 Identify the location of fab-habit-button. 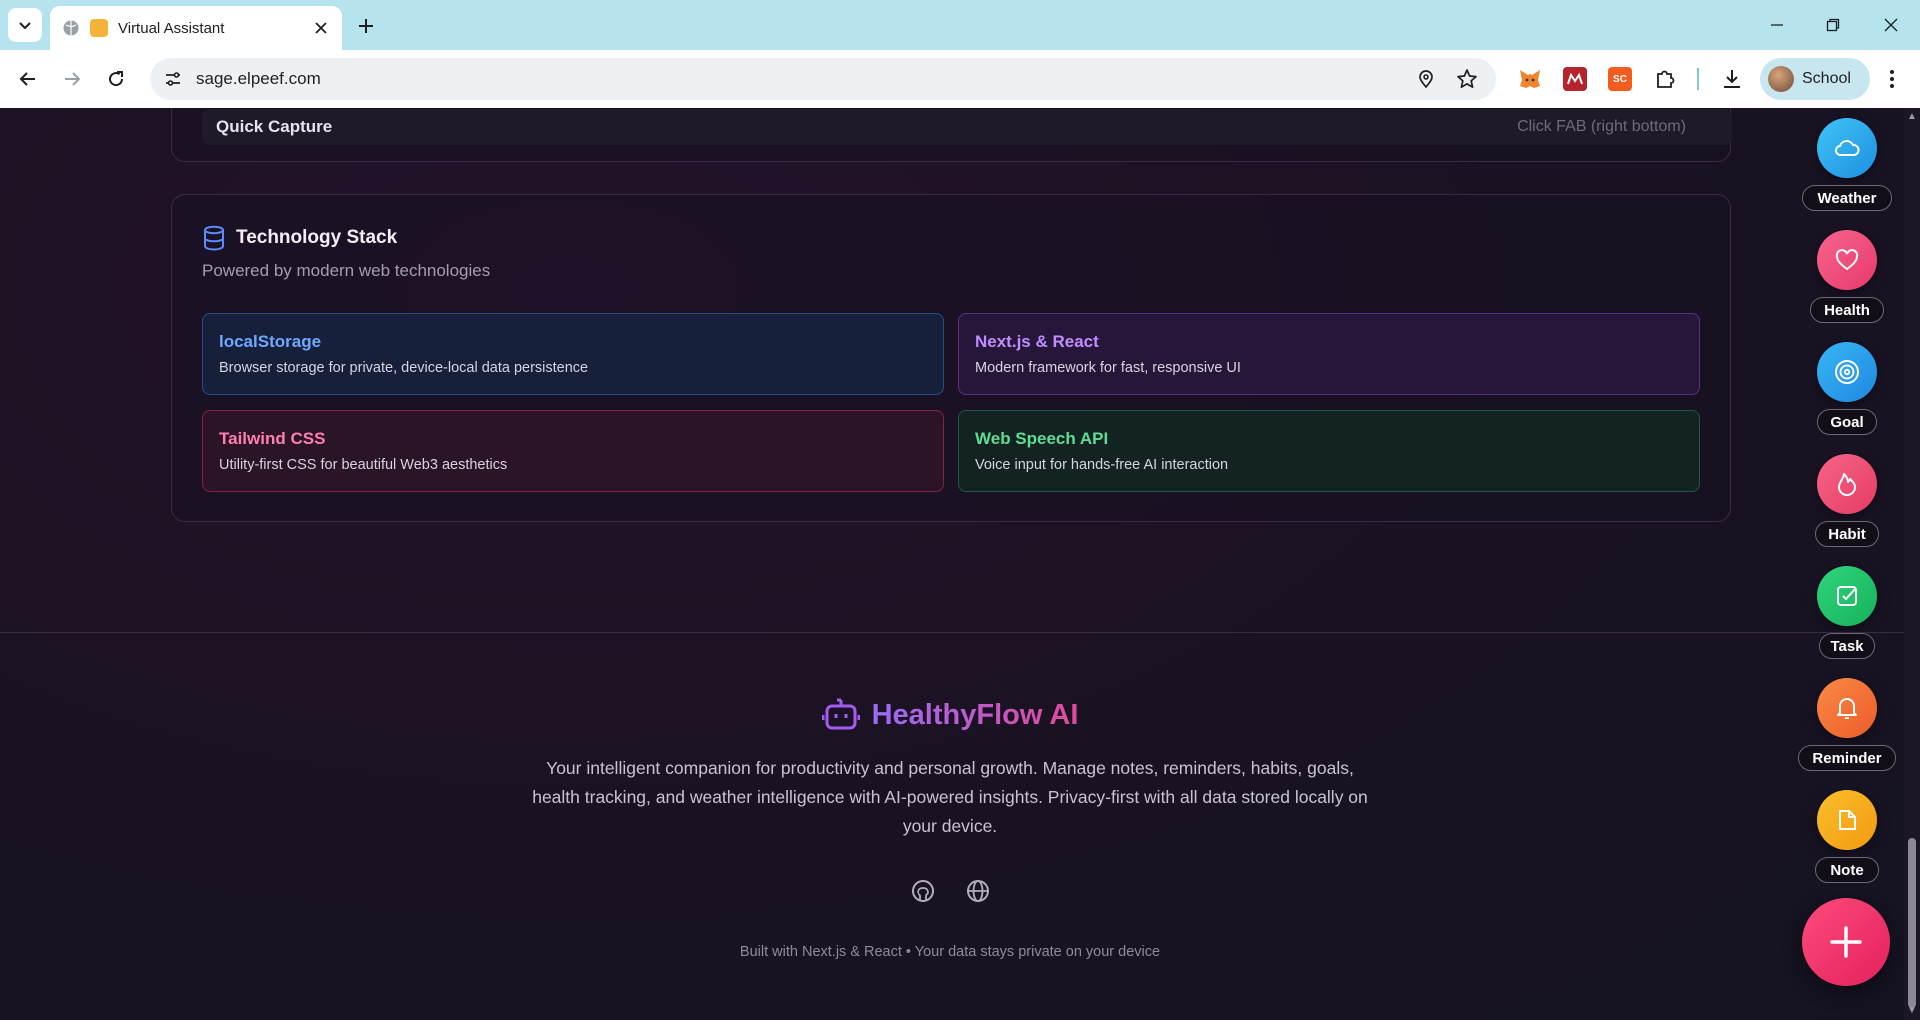
(1847, 484).